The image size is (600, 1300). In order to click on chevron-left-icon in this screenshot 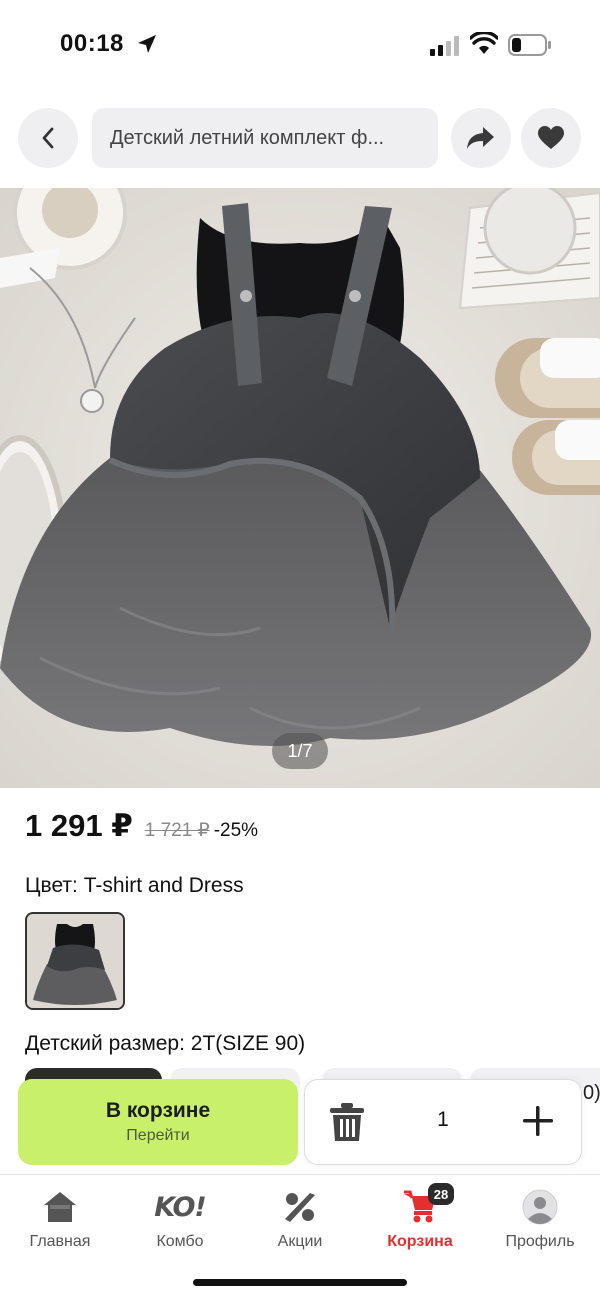, I will do `click(48, 138)`.